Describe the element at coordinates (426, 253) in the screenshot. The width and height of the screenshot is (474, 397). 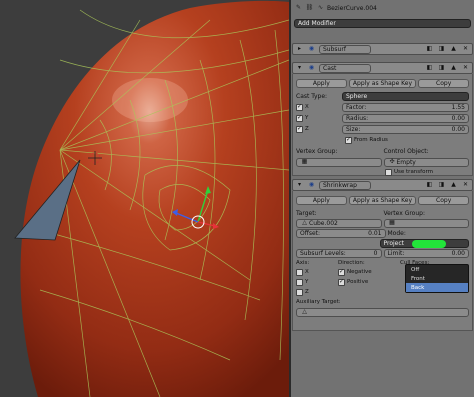
I see `limit-field: Limit: 0.00` at that location.